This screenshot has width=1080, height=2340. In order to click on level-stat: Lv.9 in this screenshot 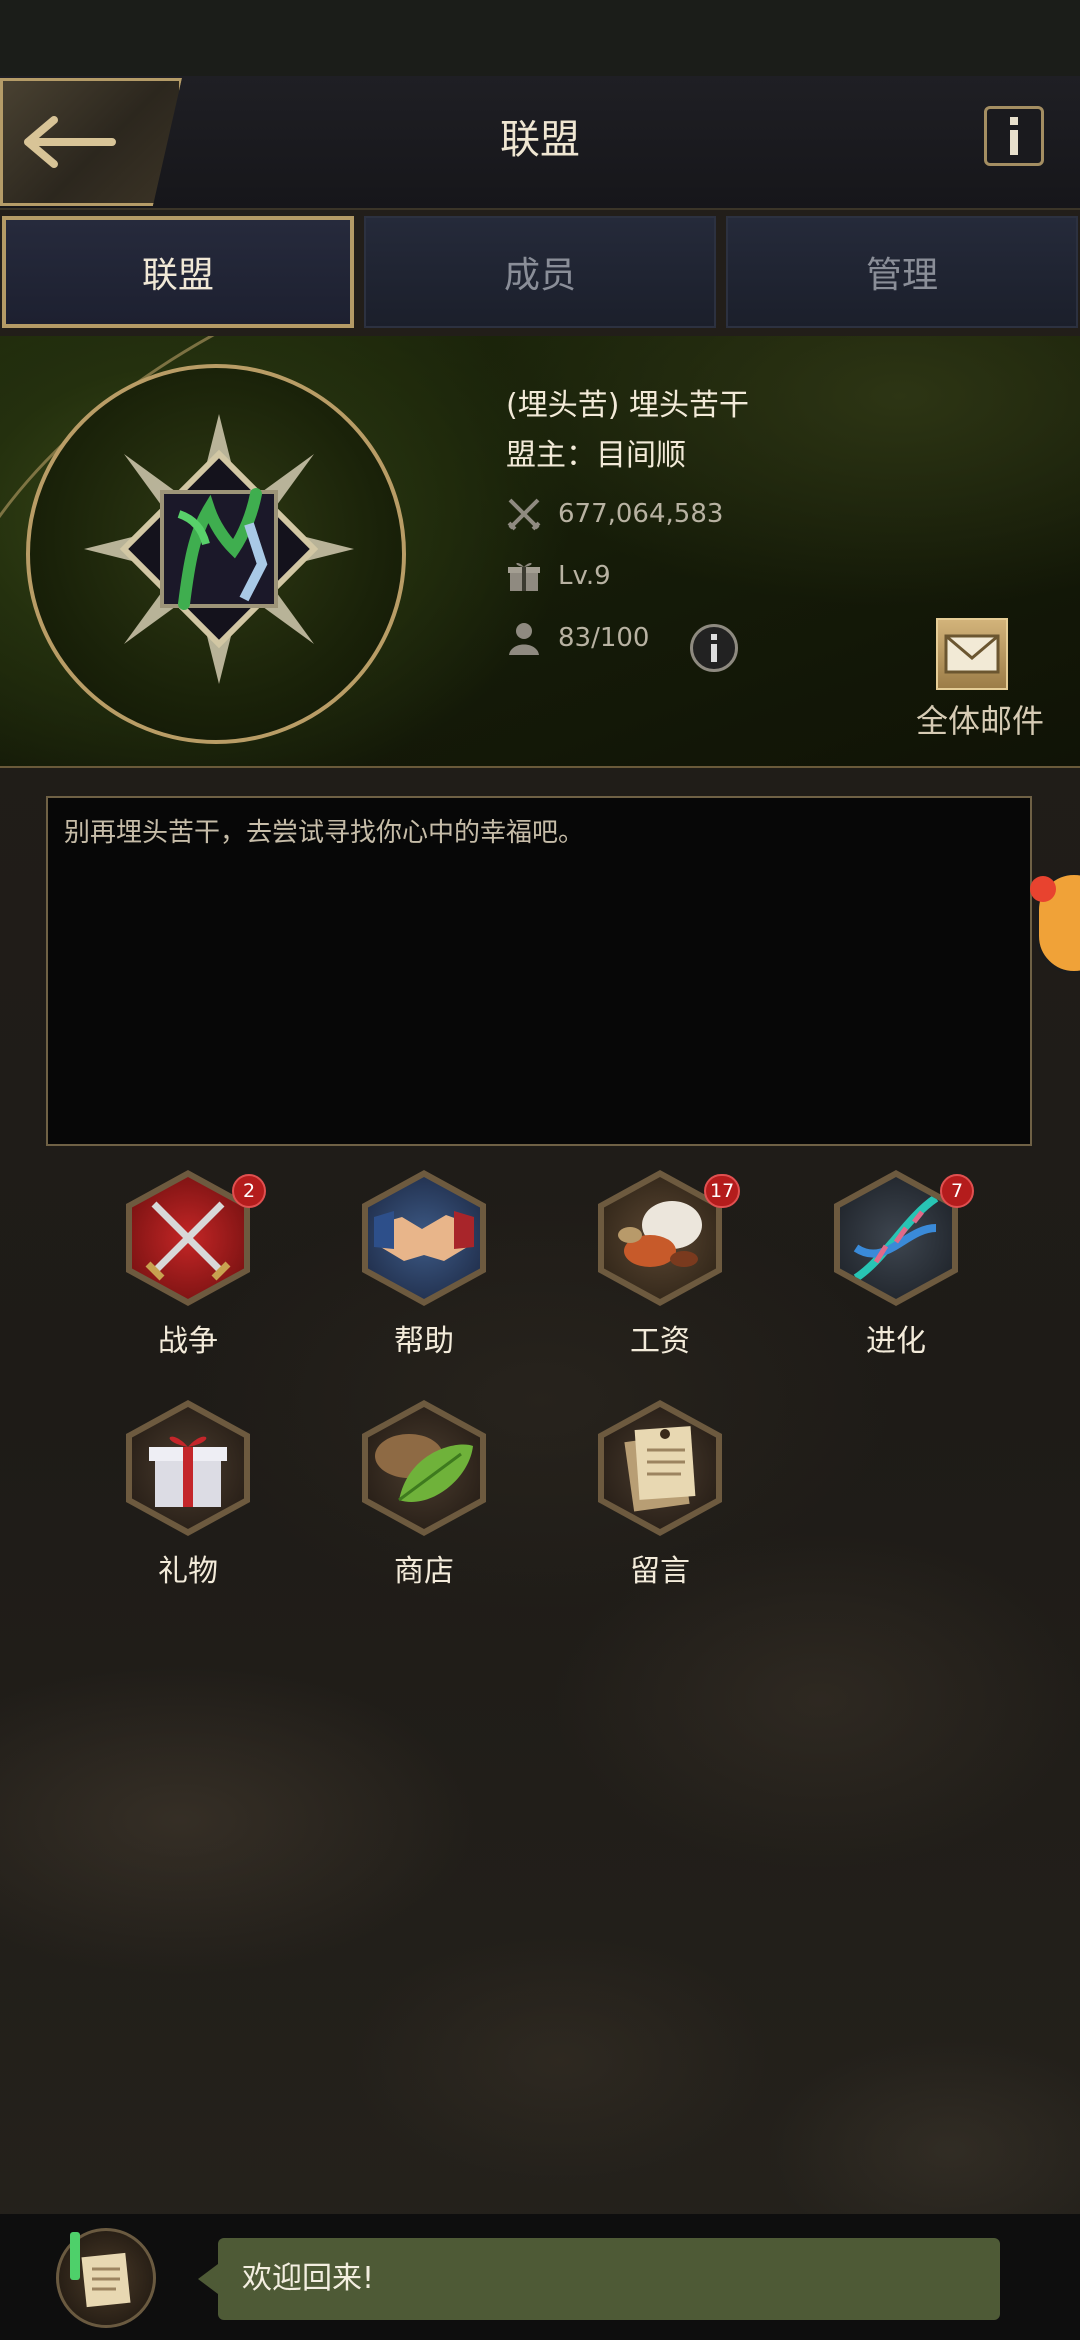, I will do `click(558, 576)`.